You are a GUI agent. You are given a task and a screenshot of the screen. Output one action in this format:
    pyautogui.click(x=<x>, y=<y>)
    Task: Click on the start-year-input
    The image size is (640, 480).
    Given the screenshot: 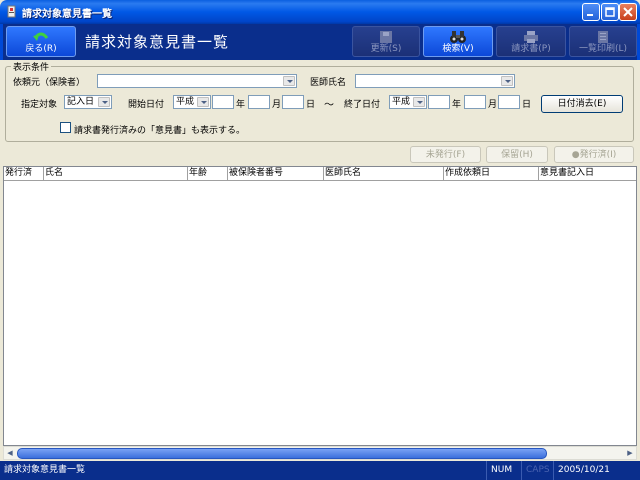 What is the action you would take?
    pyautogui.click(x=223, y=102)
    